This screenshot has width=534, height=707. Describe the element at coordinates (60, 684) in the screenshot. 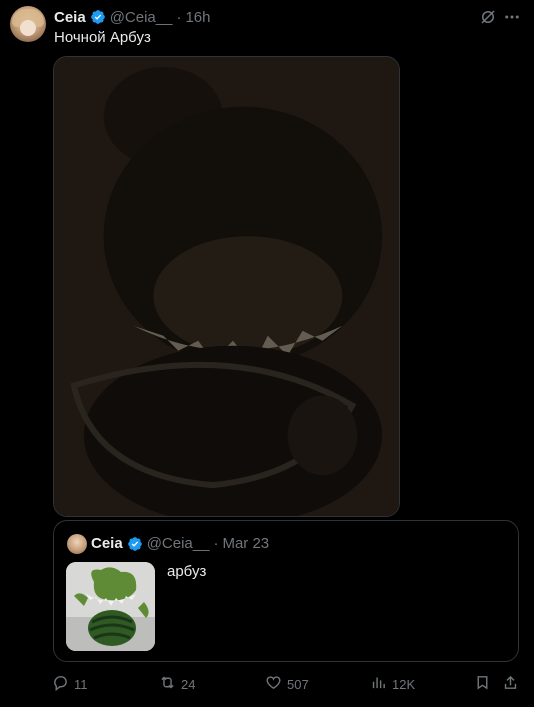

I see `reply-icon` at that location.